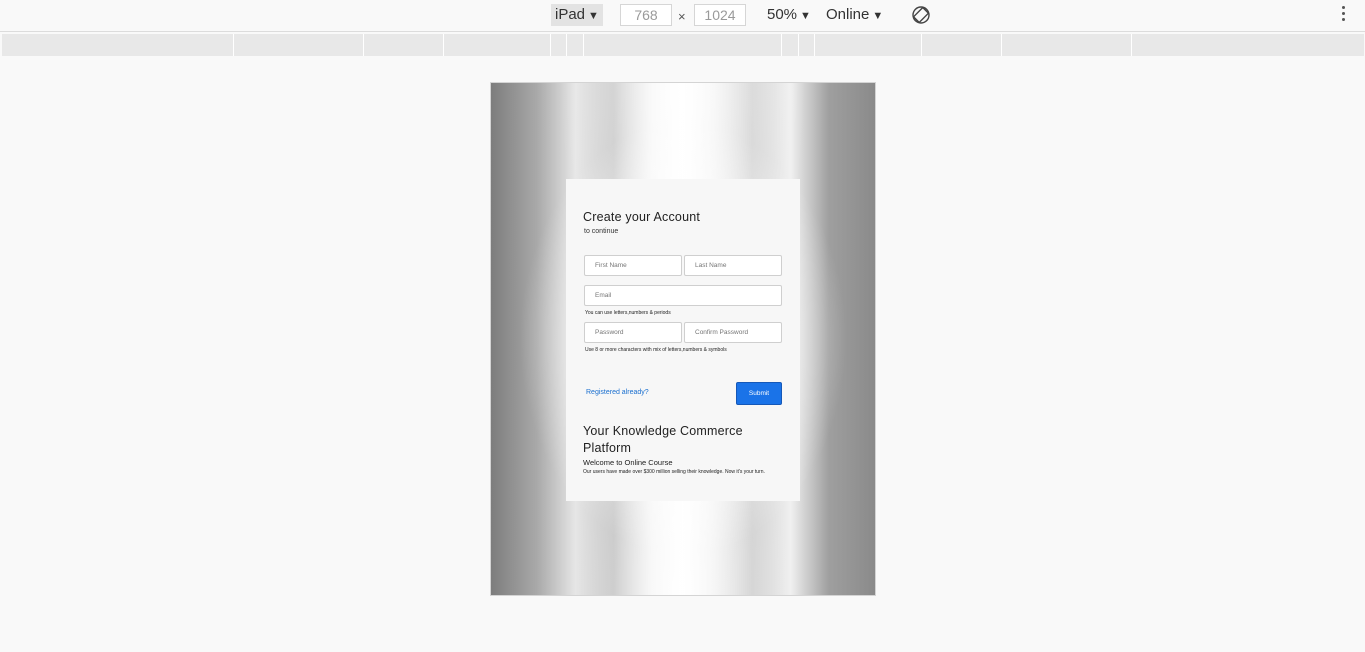 Image resolution: width=1365 pixels, height=652 pixels. I want to click on promo-subtitle: Welcome to Online Course, so click(628, 462).